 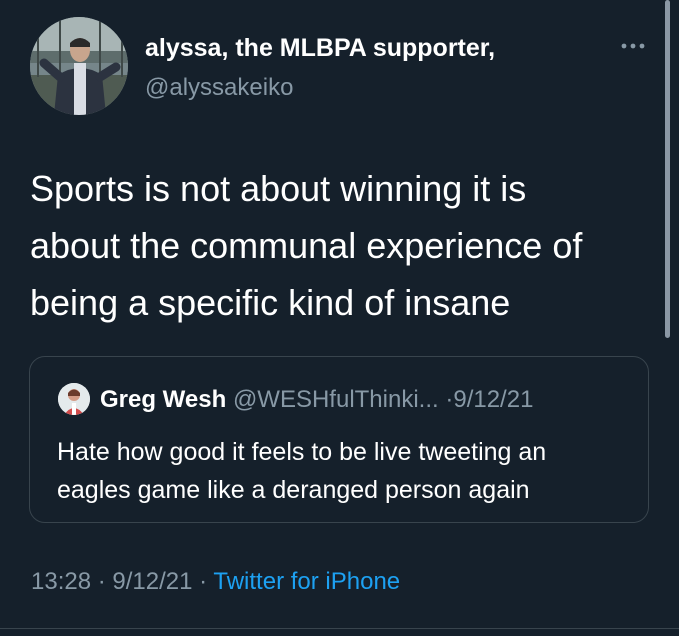 What do you see at coordinates (293, 490) in the screenshot?
I see `quoted-text-line: eagles game like a deranged person again` at bounding box center [293, 490].